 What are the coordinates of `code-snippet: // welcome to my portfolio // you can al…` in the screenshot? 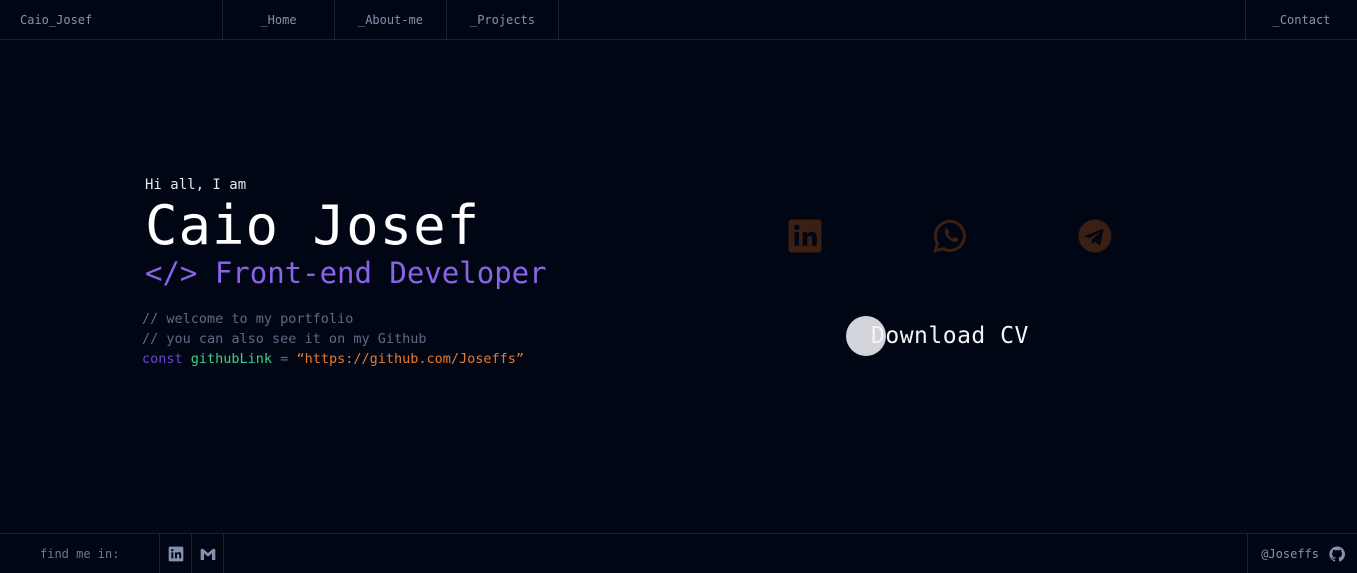 It's located at (333, 339).